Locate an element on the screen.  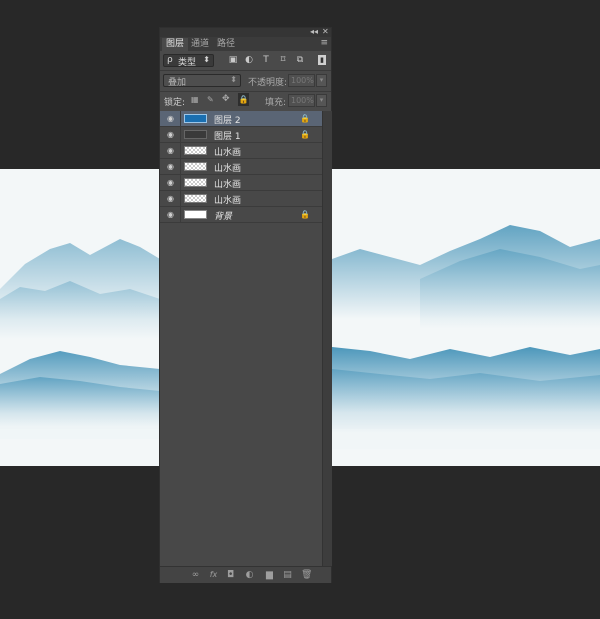
new-group-icon: ▆ is located at coordinates (269, 575).